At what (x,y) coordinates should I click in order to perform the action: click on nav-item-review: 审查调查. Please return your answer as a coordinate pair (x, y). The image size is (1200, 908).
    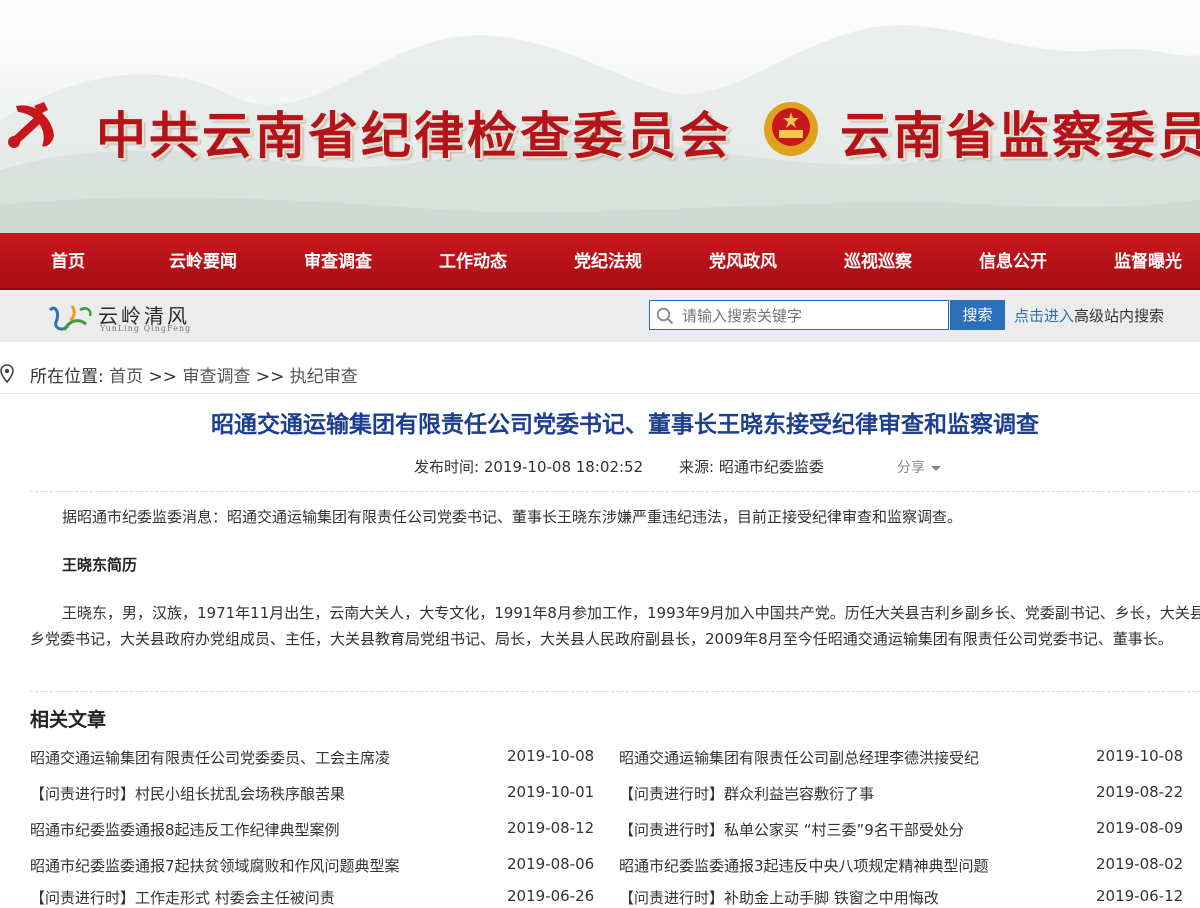
    Looking at the image, I should click on (338, 260).